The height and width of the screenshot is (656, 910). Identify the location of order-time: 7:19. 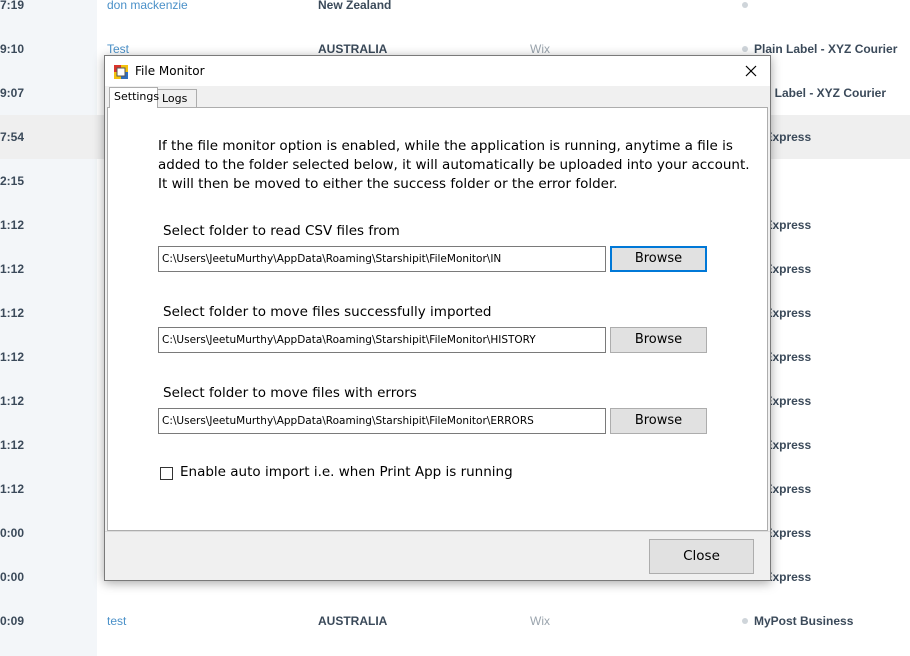
(12, 6).